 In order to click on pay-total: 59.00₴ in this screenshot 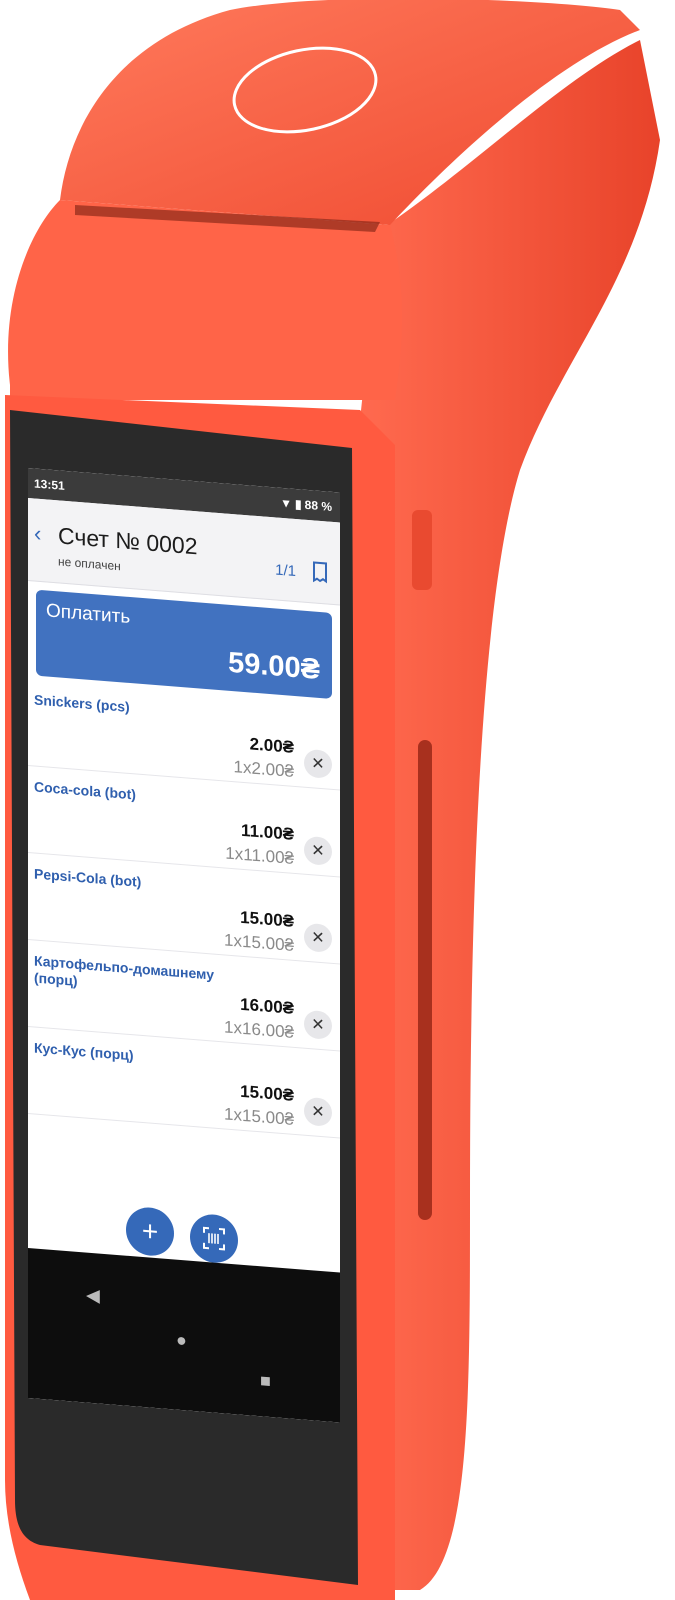, I will do `click(274, 666)`.